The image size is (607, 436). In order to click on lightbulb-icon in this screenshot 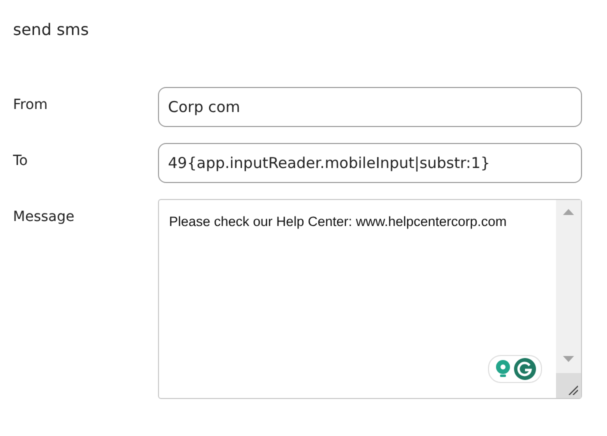, I will do `click(502, 369)`.